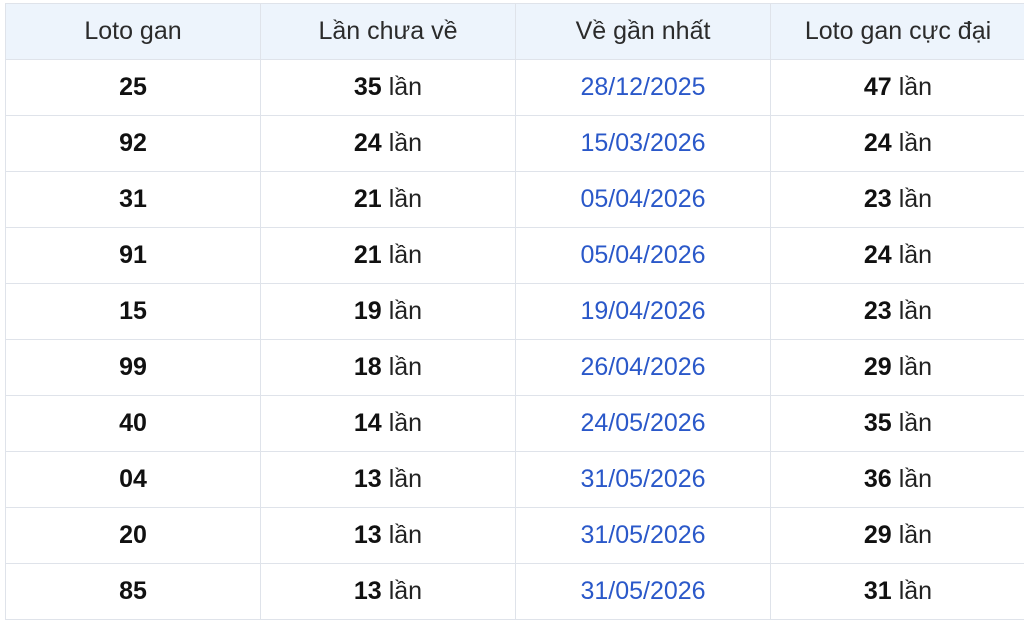 Image resolution: width=1024 pixels, height=625 pixels. I want to click on last-date-link: 24/05/2026, so click(642, 423).